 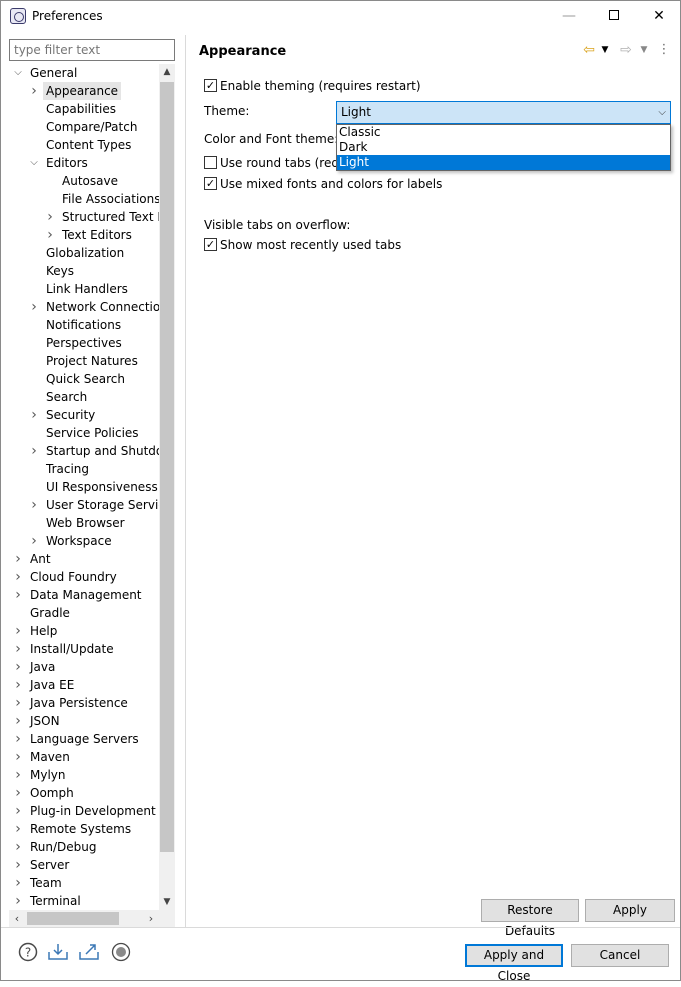 What do you see at coordinates (644, 50) in the screenshot?
I see `forward-menu-chevron-icon: ▼` at bounding box center [644, 50].